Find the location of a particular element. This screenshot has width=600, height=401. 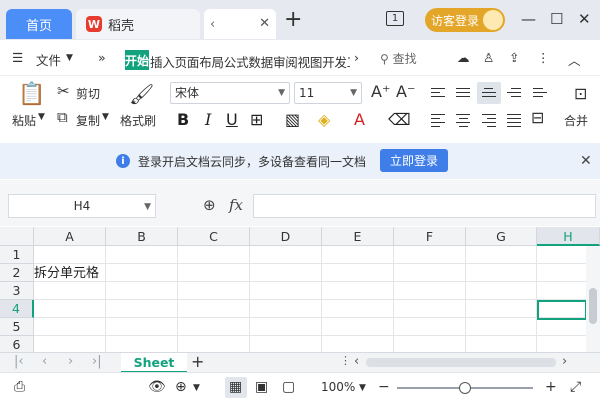

ribbon-tabs: 插入页面布局公式数据审阅视图开发工 is located at coordinates (250, 61).